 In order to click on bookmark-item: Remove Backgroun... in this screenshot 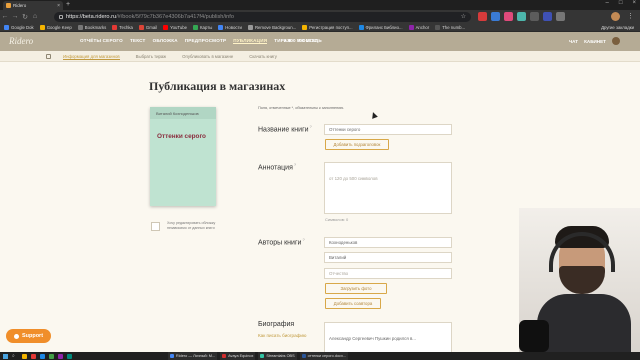, I will do `click(271, 27)`.